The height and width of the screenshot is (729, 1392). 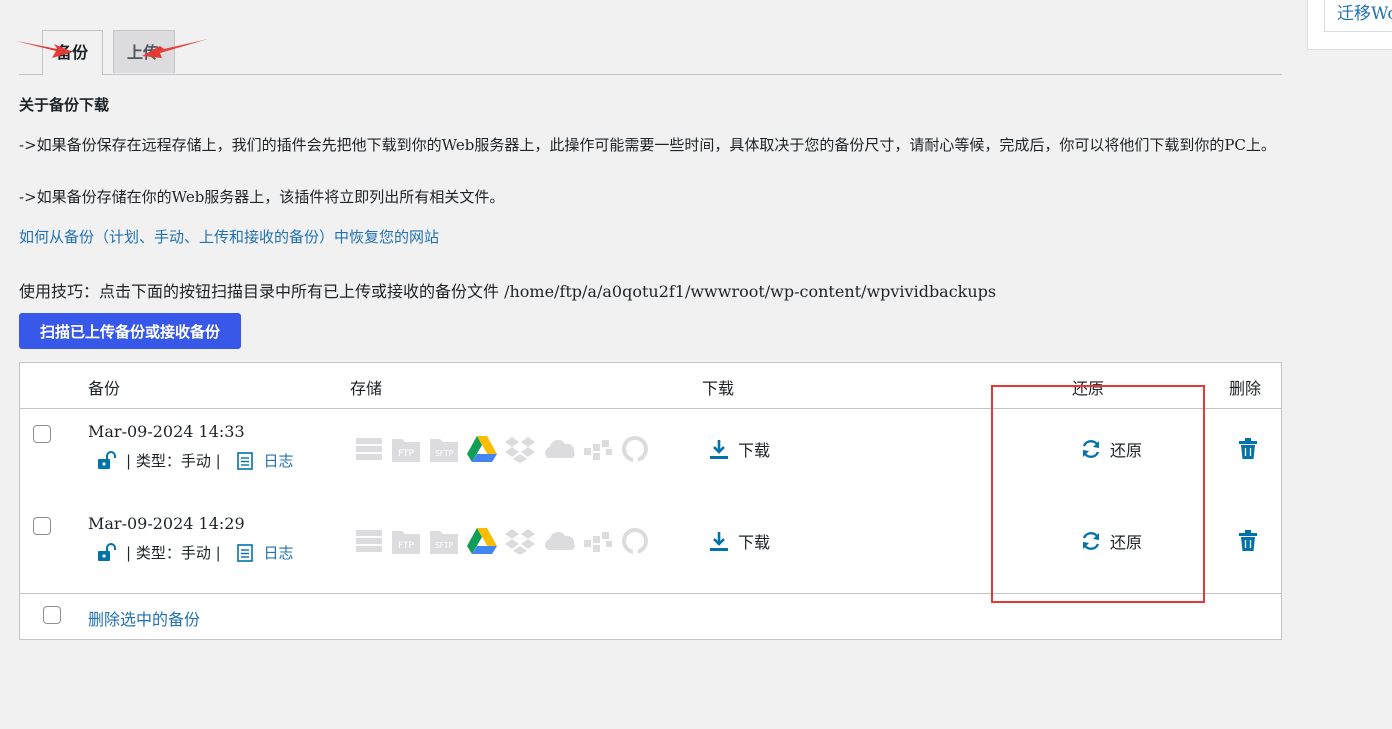 What do you see at coordinates (1364, 12) in the screenshot?
I see `migrate-link: 迁移Wo` at bounding box center [1364, 12].